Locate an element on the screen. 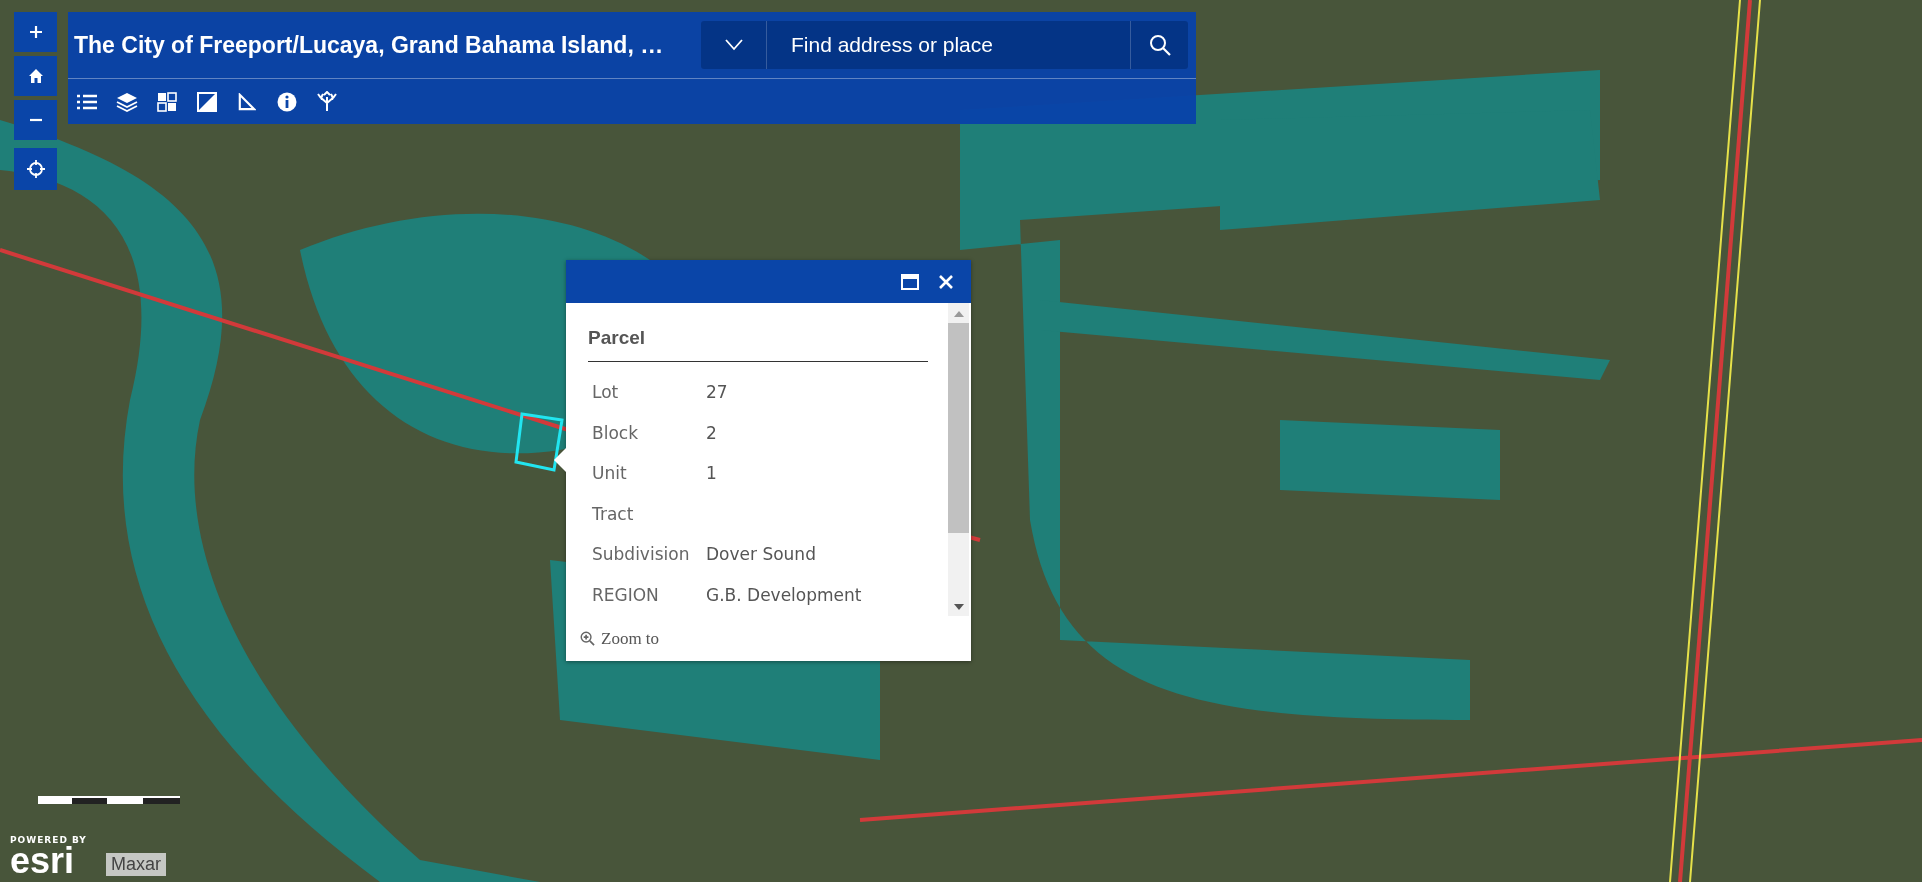  layers-icon is located at coordinates (127, 101).